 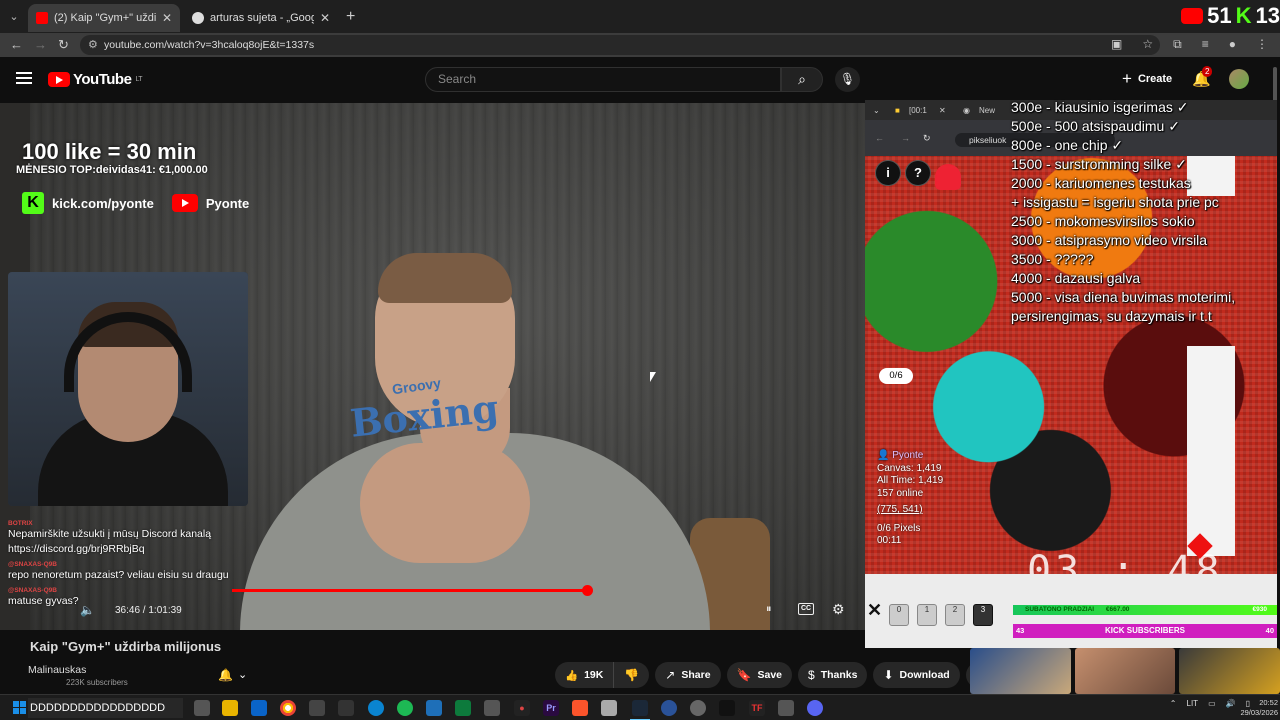 I want to click on share-button: ↗ Share, so click(x=688, y=675).